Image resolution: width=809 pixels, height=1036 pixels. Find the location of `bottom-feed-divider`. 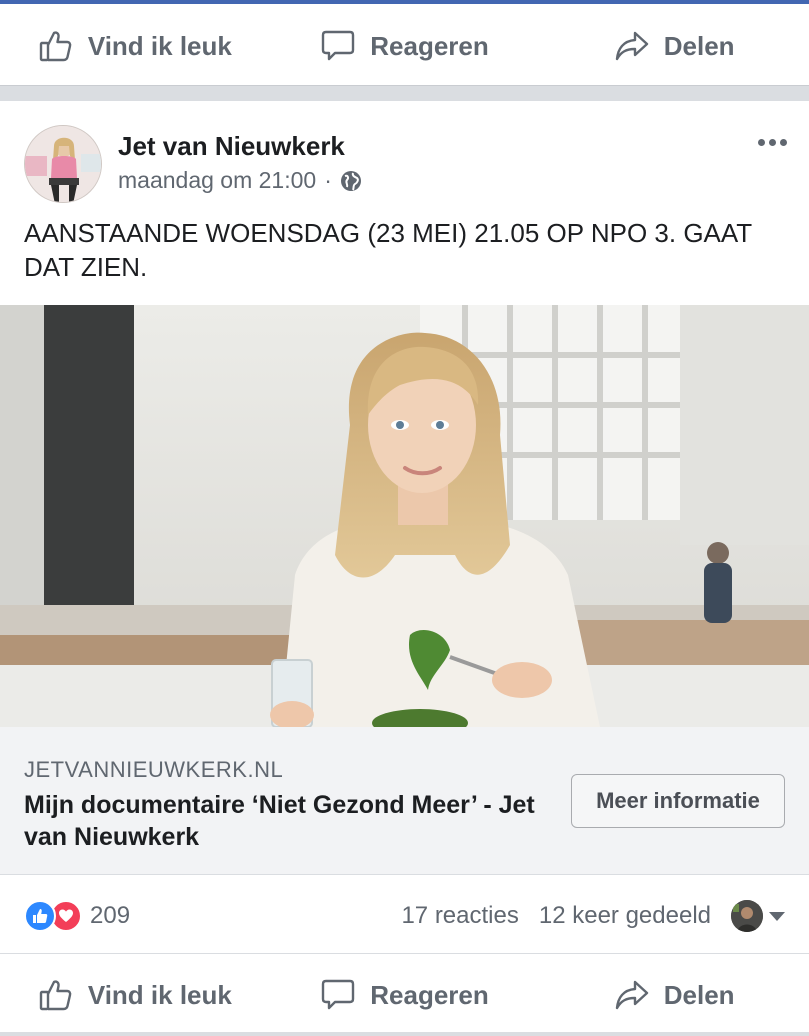

bottom-feed-divider is located at coordinates (404, 1034).